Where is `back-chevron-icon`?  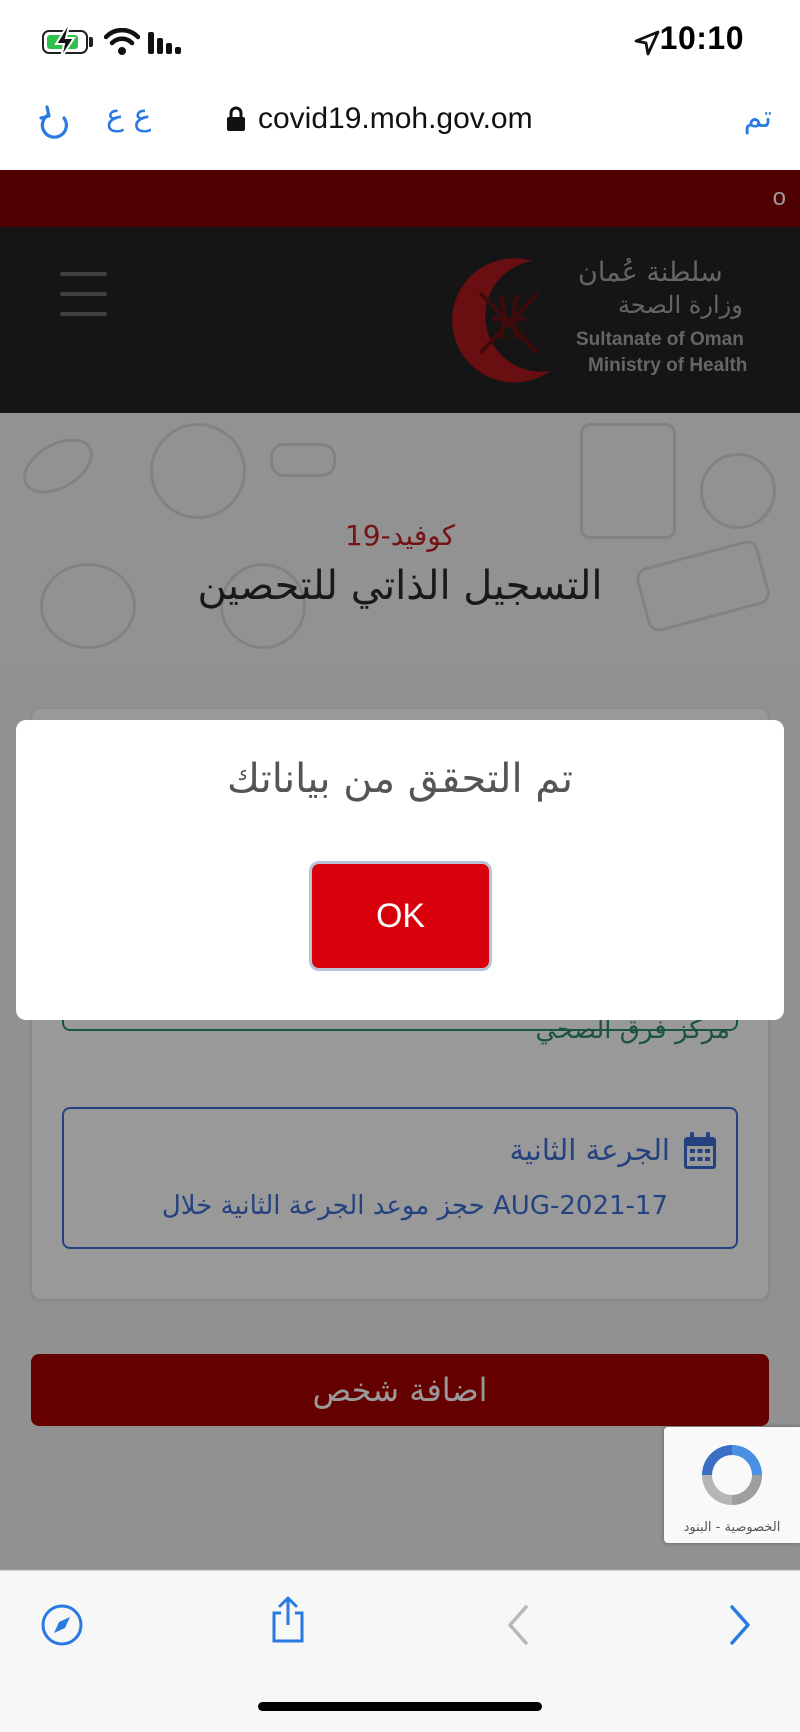 back-chevron-icon is located at coordinates (518, 1625).